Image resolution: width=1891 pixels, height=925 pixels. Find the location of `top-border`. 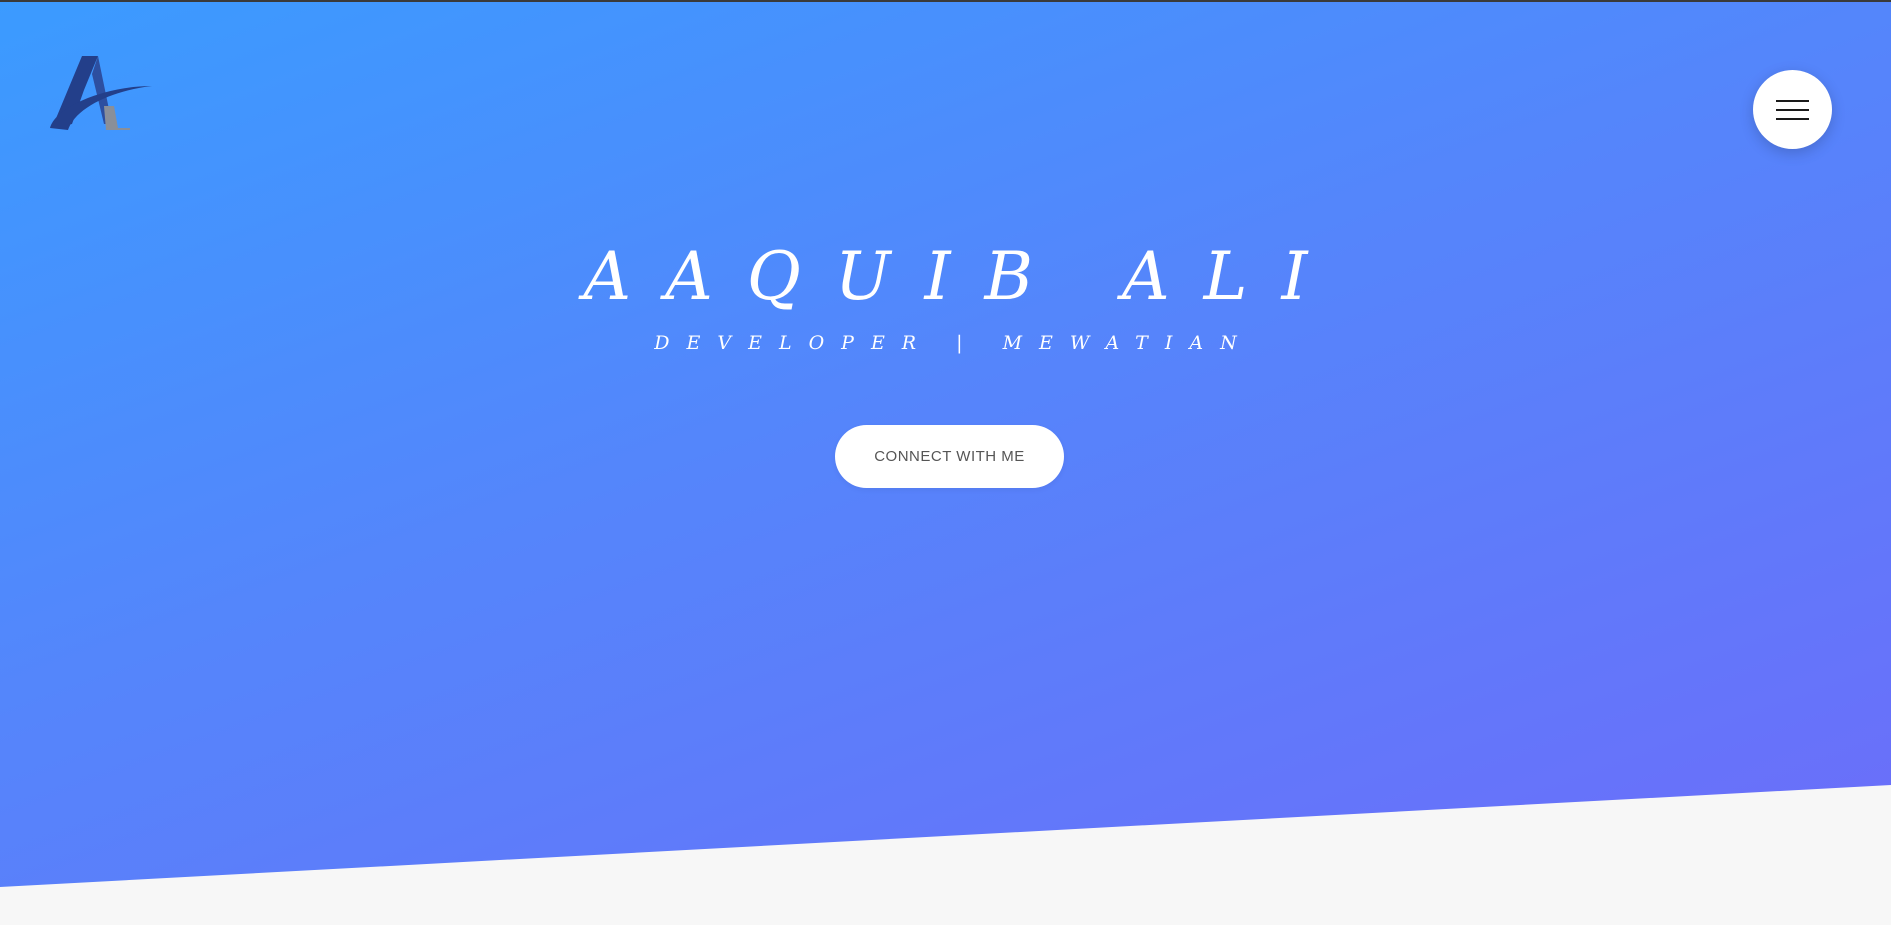

top-border is located at coordinates (945, 1).